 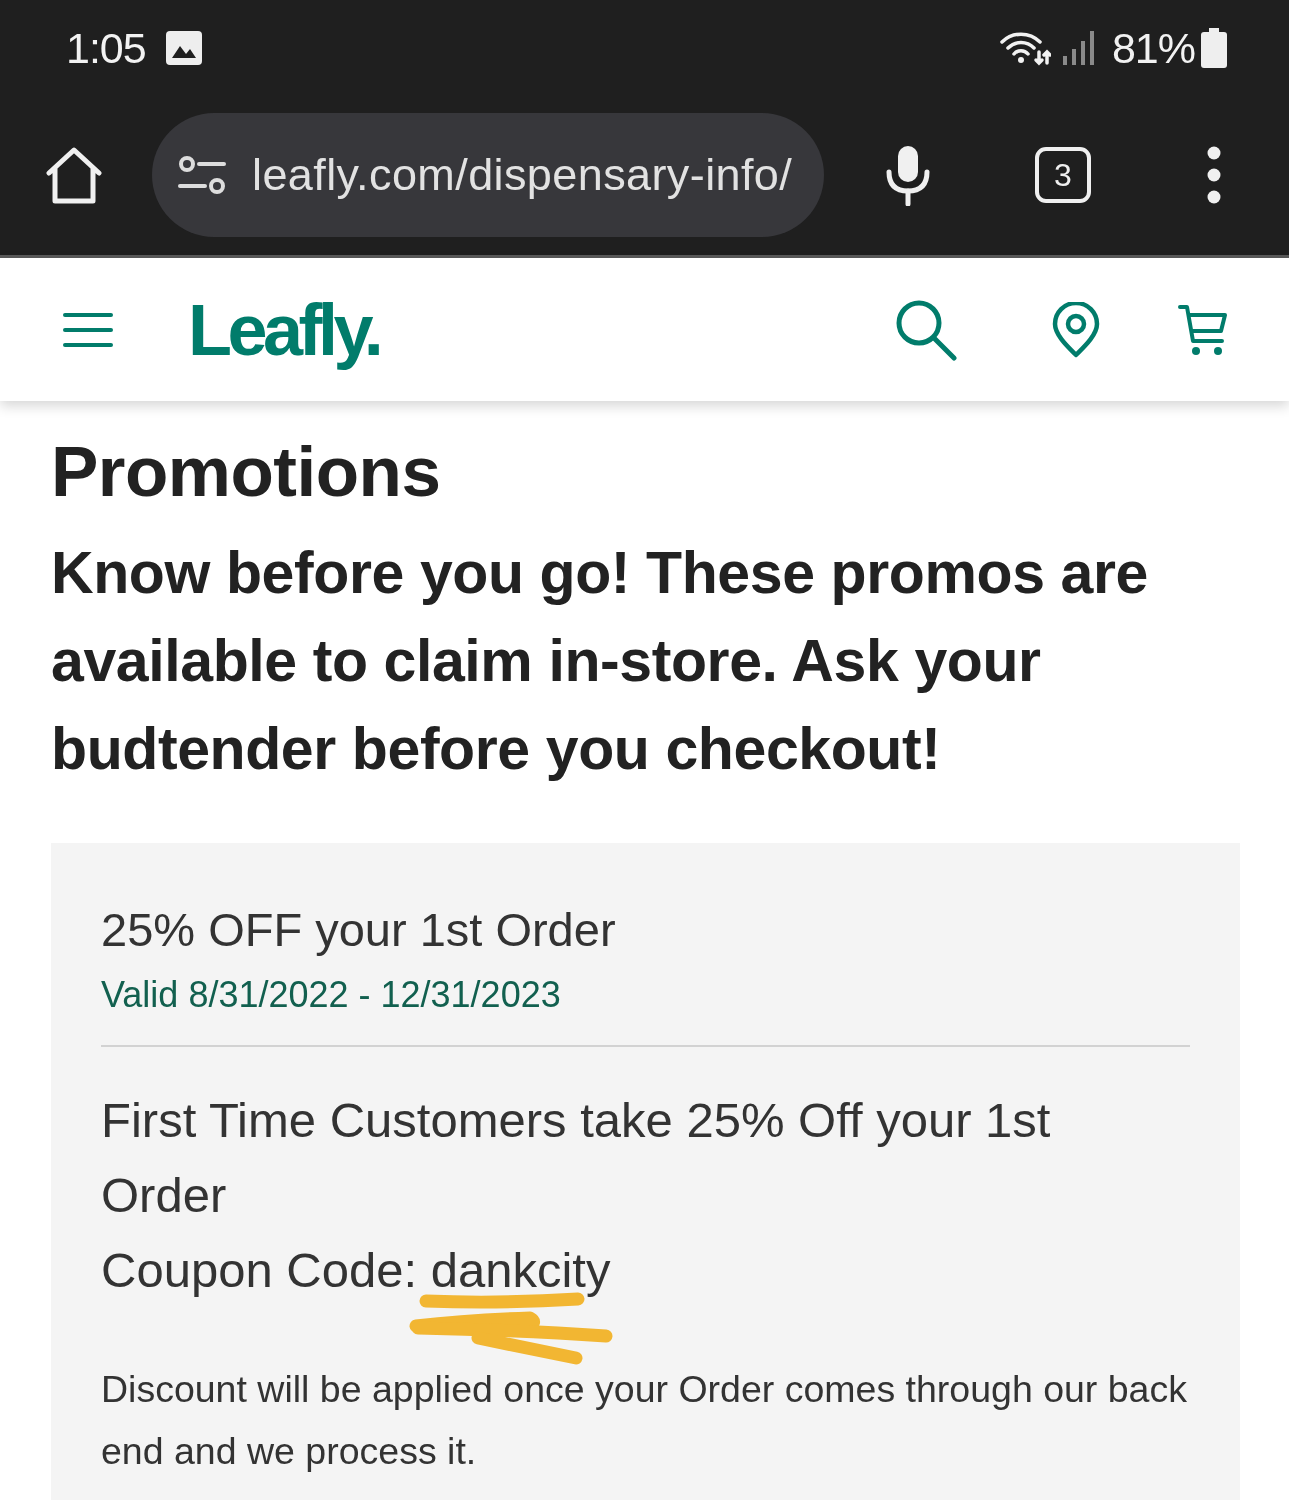 I want to click on promo-note: Discount will be applied once your Order comes through our back end and we process it., so click(x=644, y=1420).